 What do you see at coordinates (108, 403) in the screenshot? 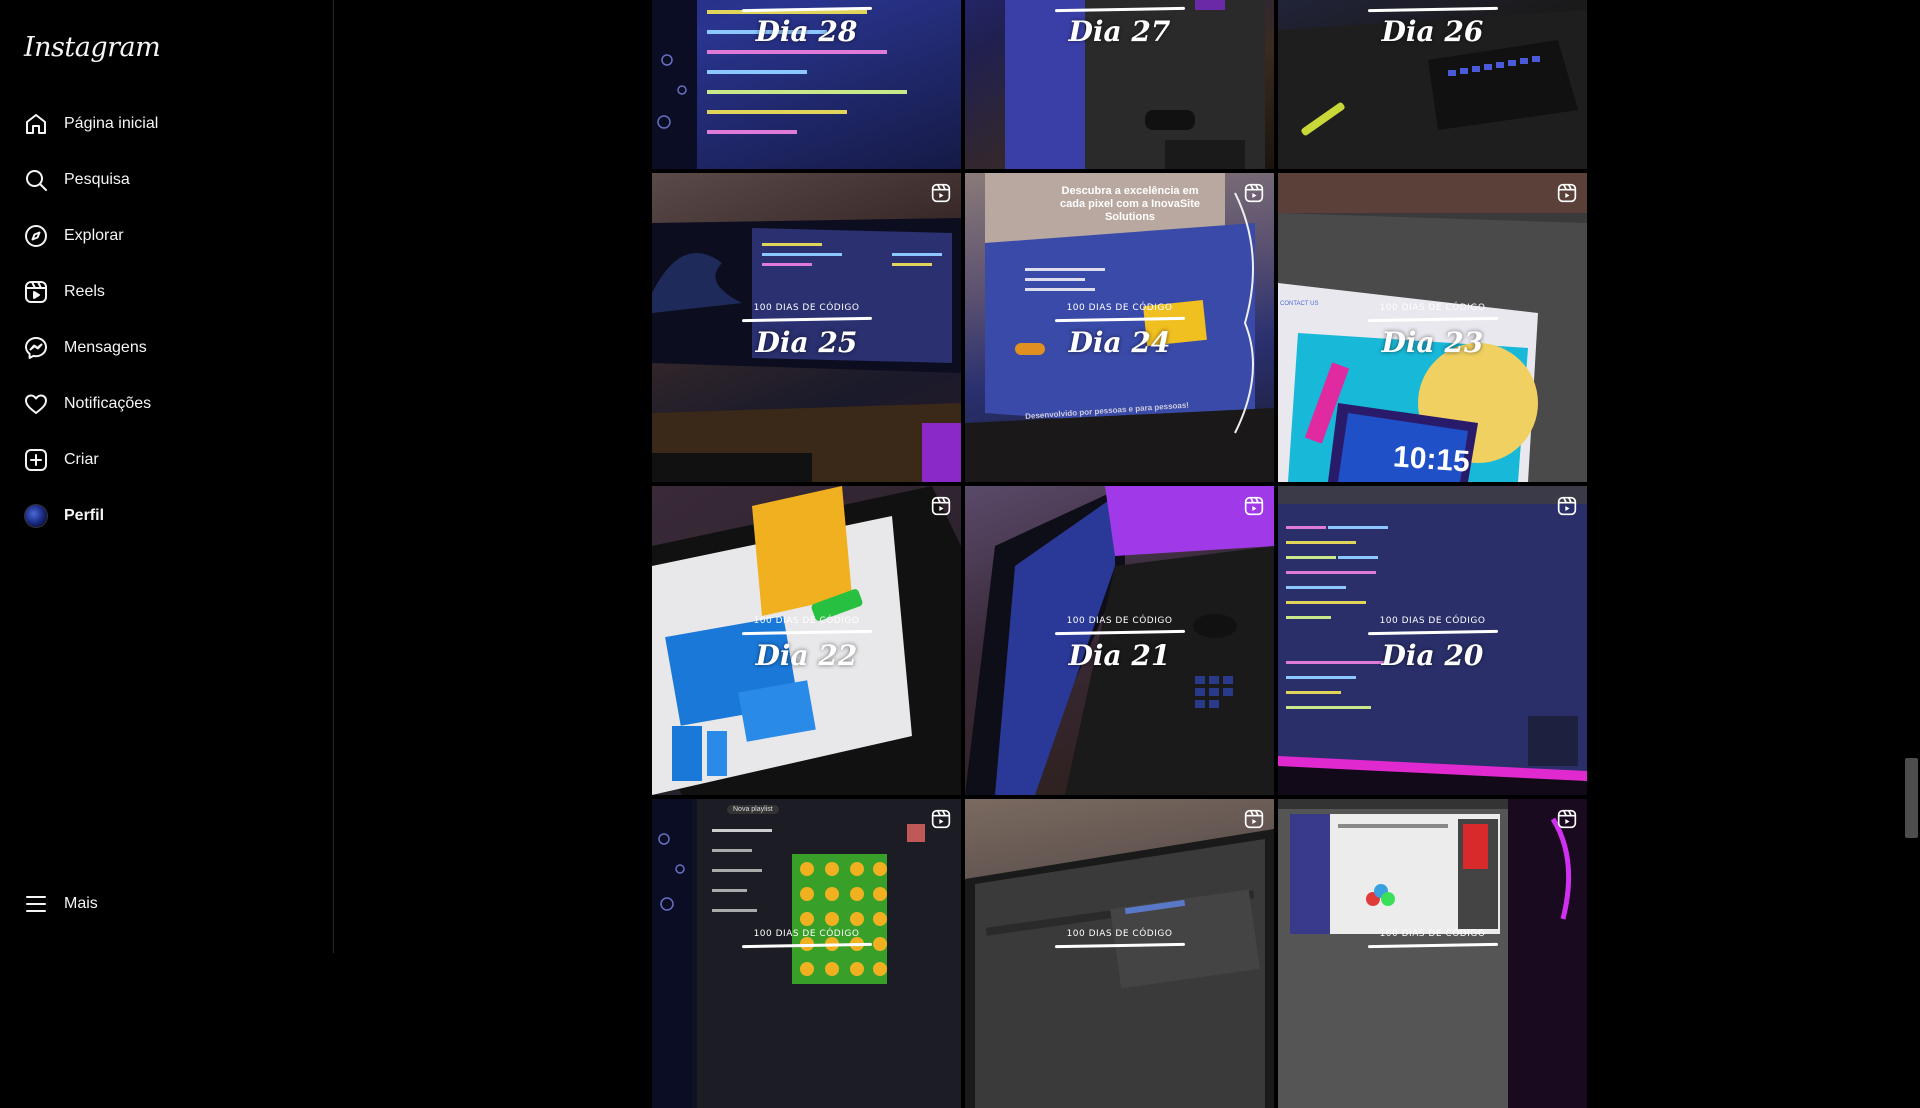
I see `sidebar-item-label: Notificações` at bounding box center [108, 403].